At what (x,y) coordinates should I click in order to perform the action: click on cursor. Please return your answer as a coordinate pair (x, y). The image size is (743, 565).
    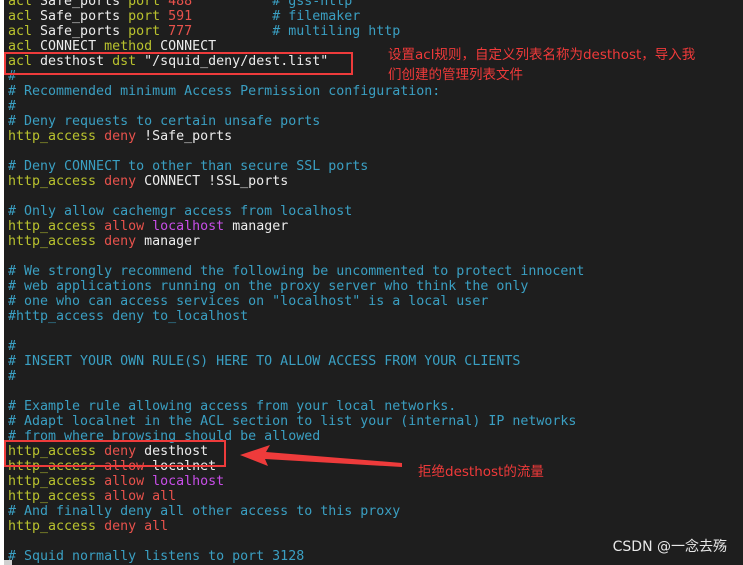
    Looking at the image, I should click on (8, 562).